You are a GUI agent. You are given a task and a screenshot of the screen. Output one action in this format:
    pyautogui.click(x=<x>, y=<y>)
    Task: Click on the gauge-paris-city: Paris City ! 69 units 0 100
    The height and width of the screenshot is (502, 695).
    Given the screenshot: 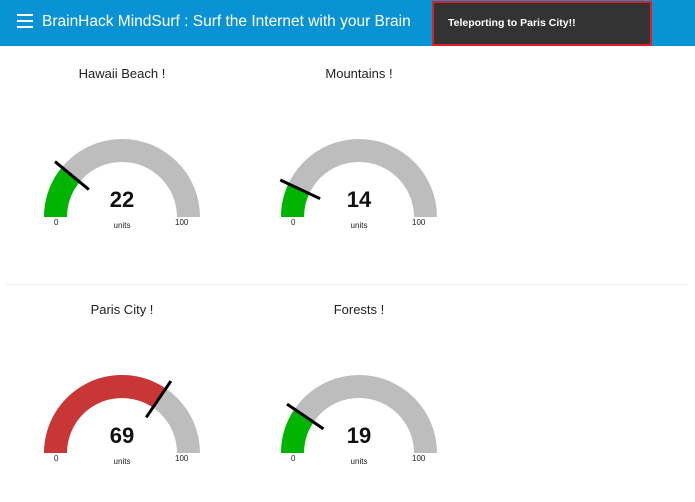 What is the action you would take?
    pyautogui.click(x=122, y=402)
    